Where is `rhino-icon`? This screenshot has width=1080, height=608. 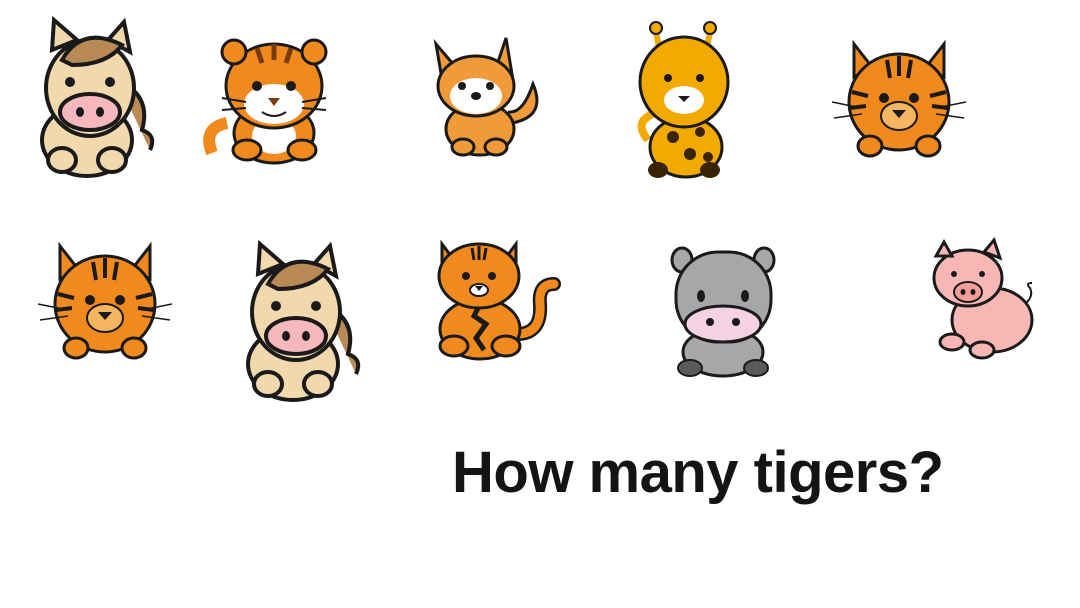
rhino-icon is located at coordinates (725, 311).